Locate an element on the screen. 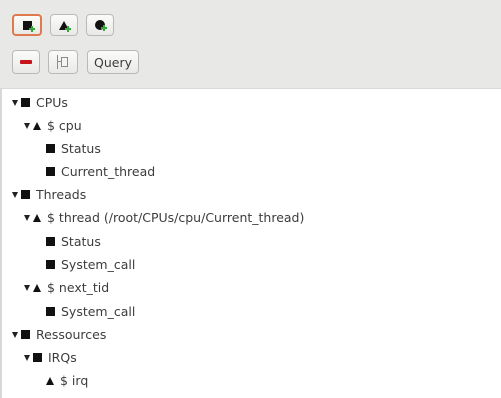 This screenshot has width=501, height=398. tree-node-label: CPUs is located at coordinates (52, 102).